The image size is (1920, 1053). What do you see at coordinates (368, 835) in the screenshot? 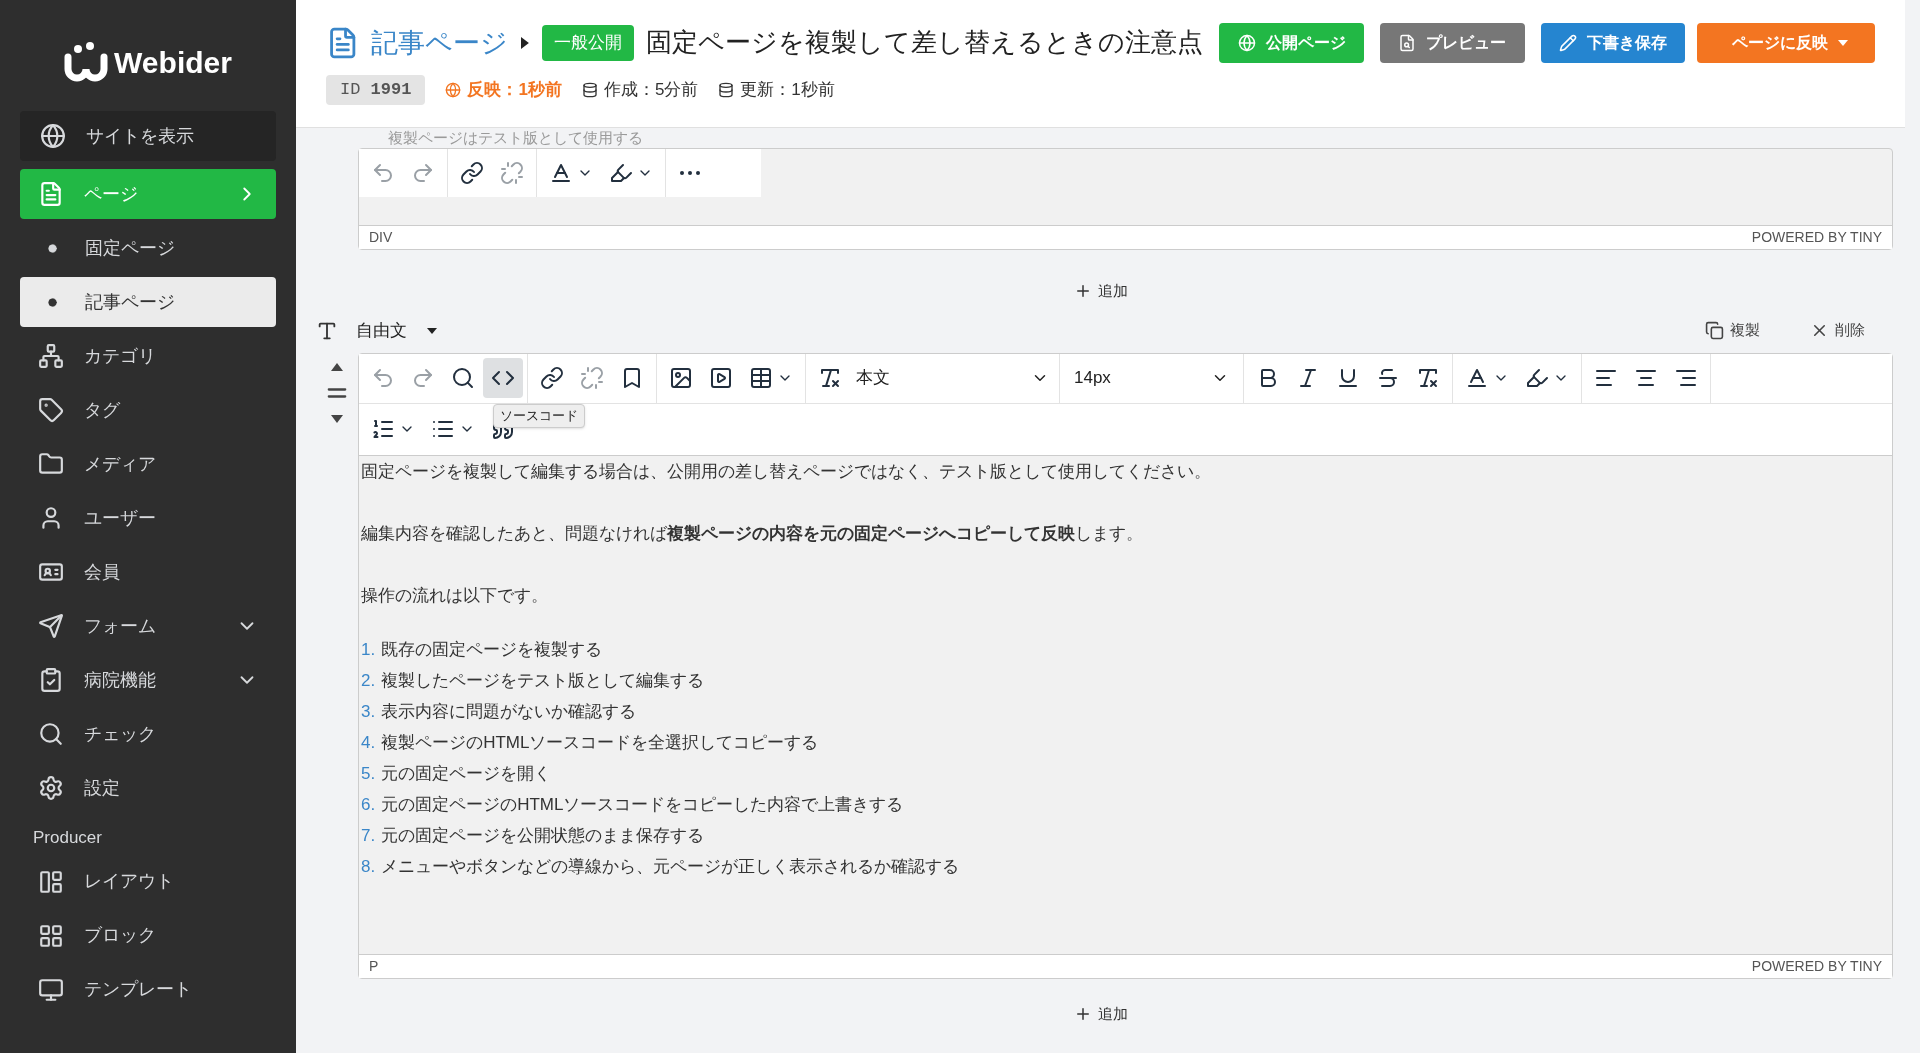
I see `list-number: 7.` at bounding box center [368, 835].